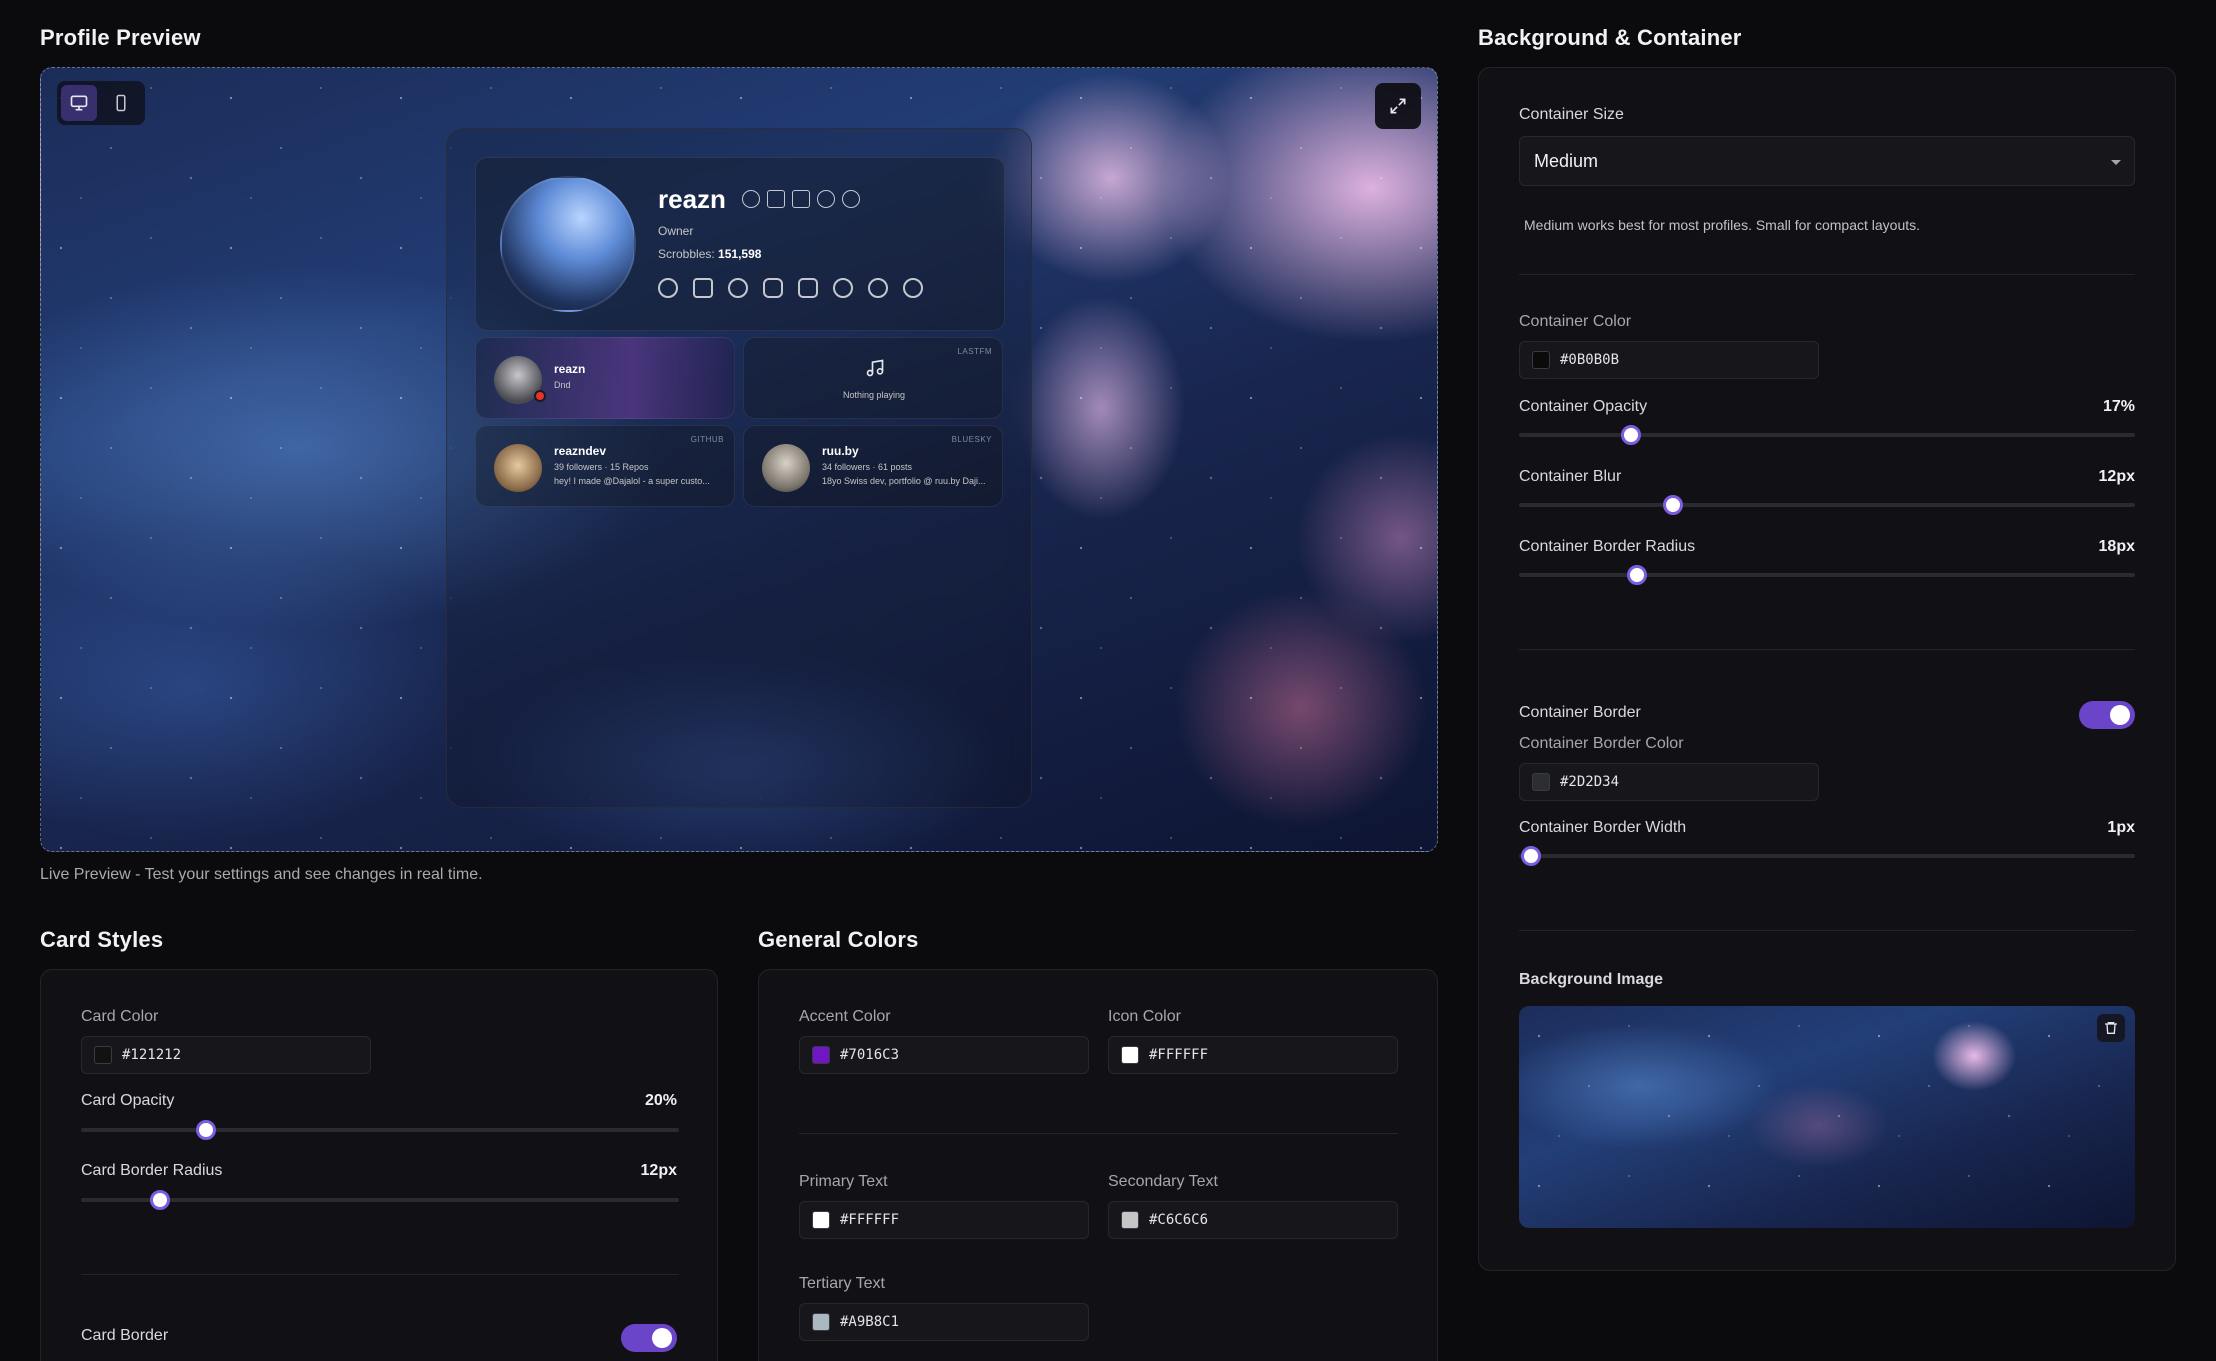 The width and height of the screenshot is (2216, 1361). Describe the element at coordinates (944, 1322) in the screenshot. I see `tertiary-text-field: #A9B8C1` at that location.